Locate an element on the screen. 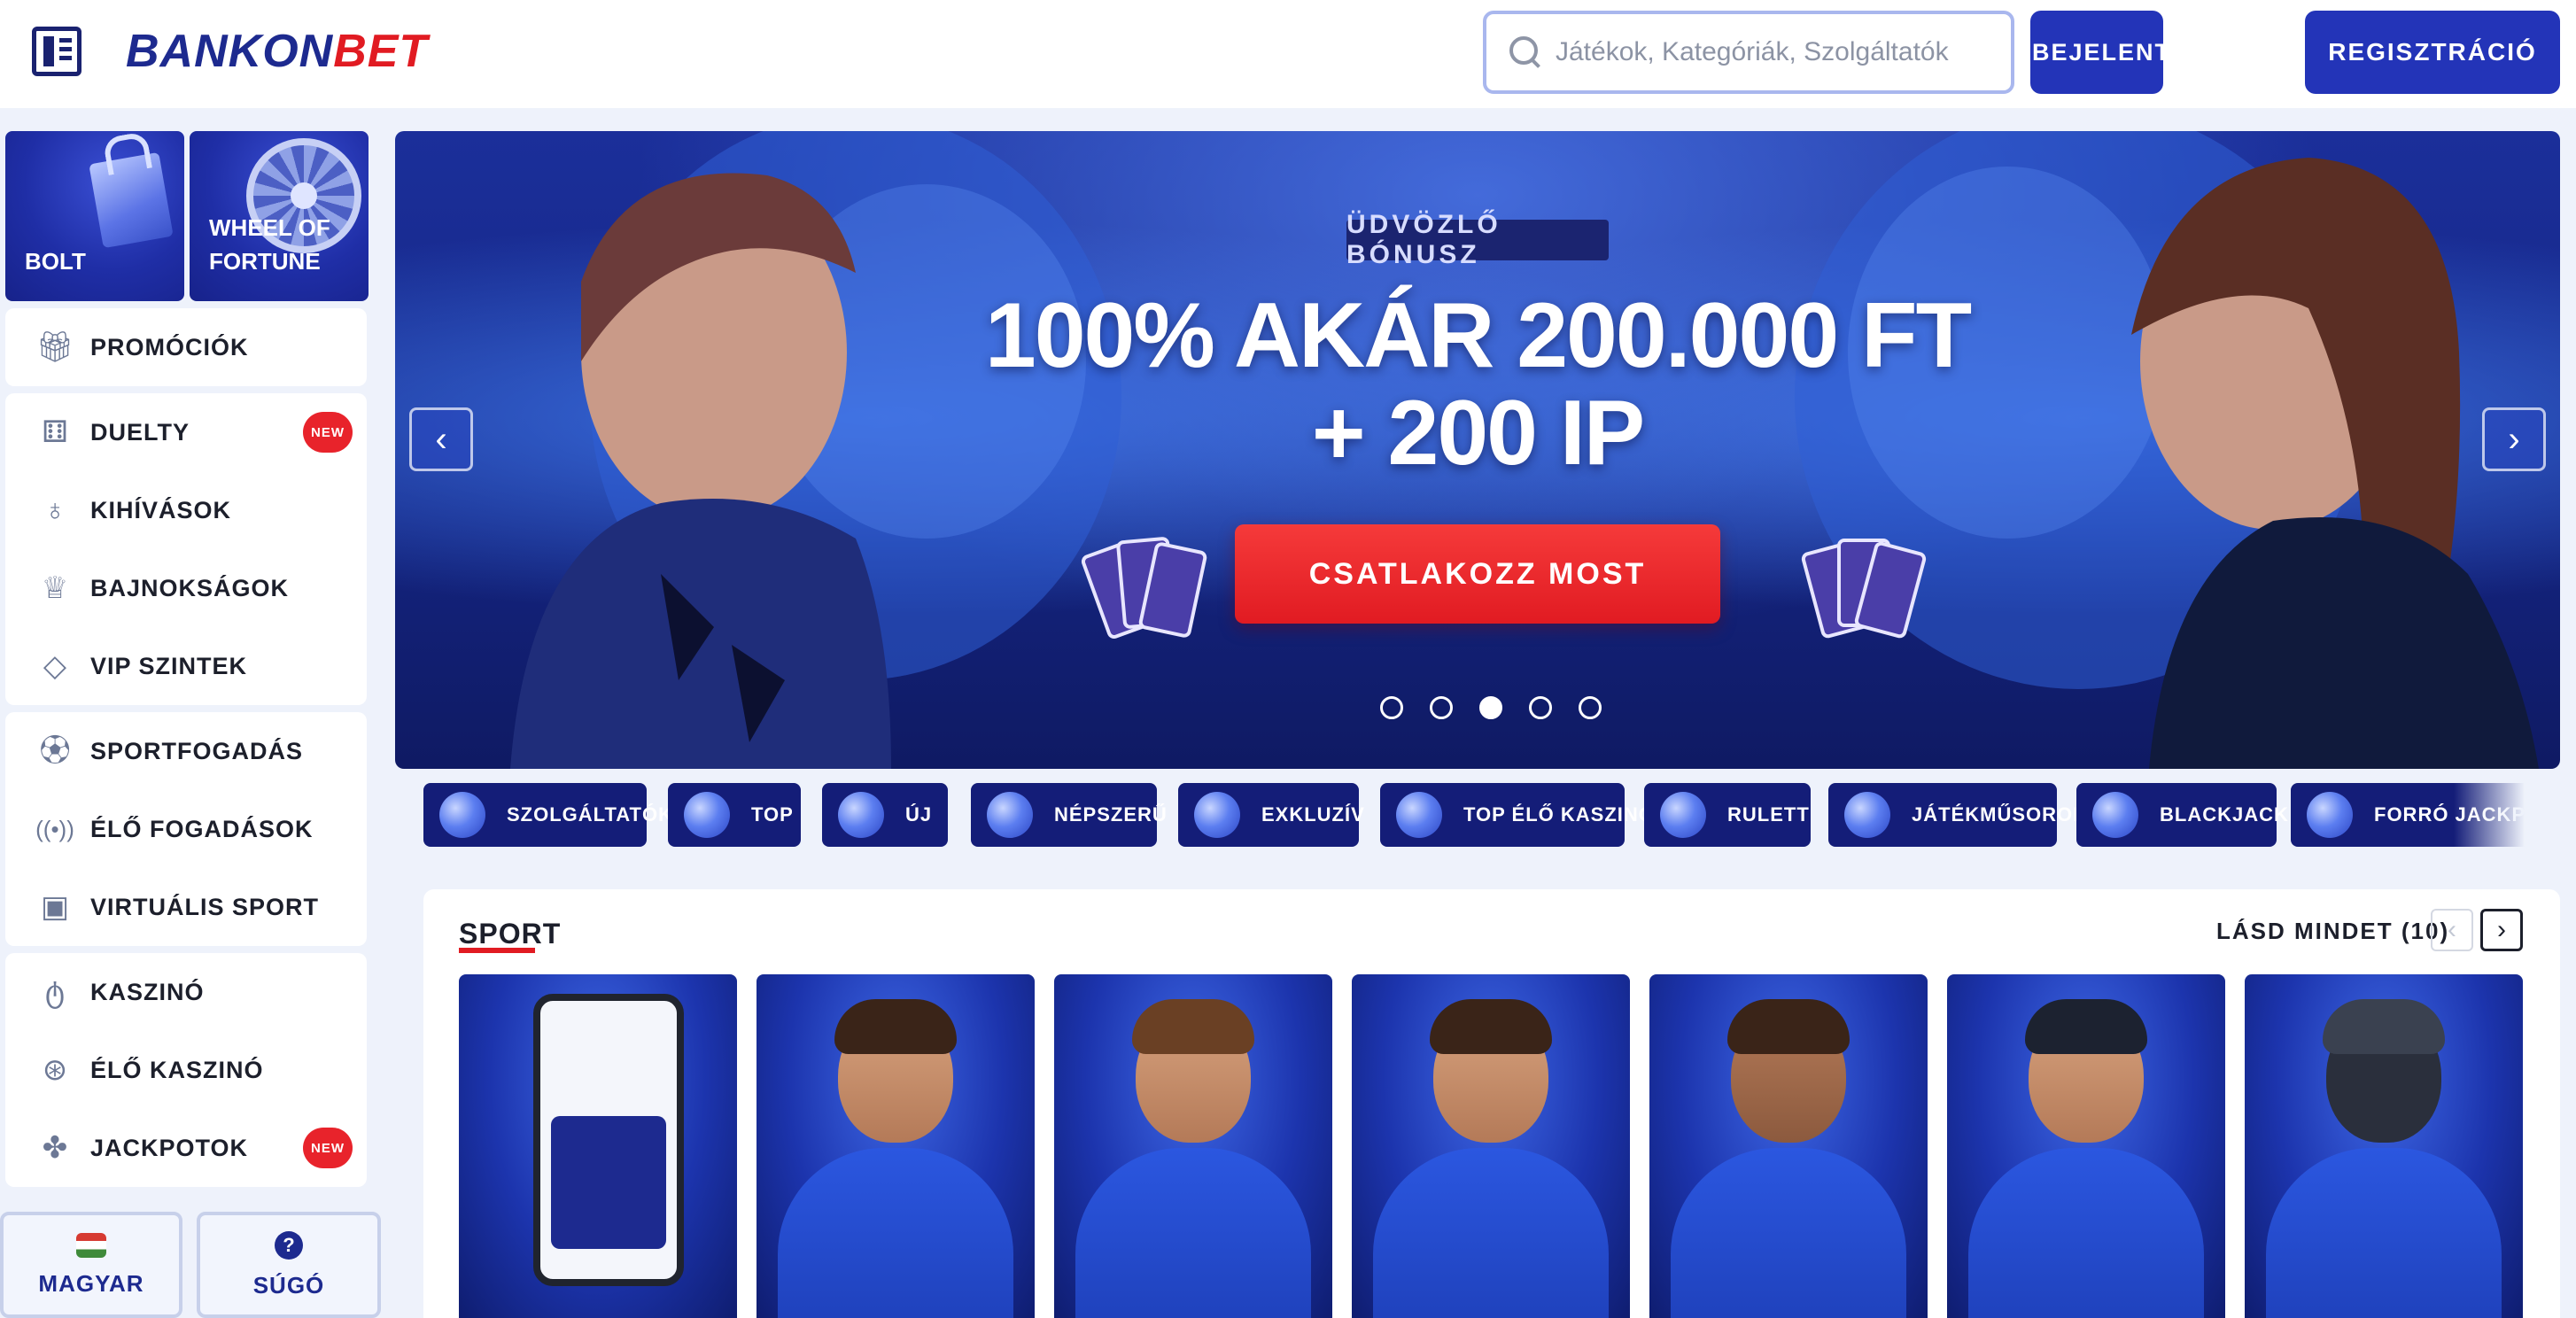 This screenshot has height=1318, width=2576. sidebar-item-live-casino: ⊛ ÉLŐ KASZINÓ is located at coordinates (186, 1070).